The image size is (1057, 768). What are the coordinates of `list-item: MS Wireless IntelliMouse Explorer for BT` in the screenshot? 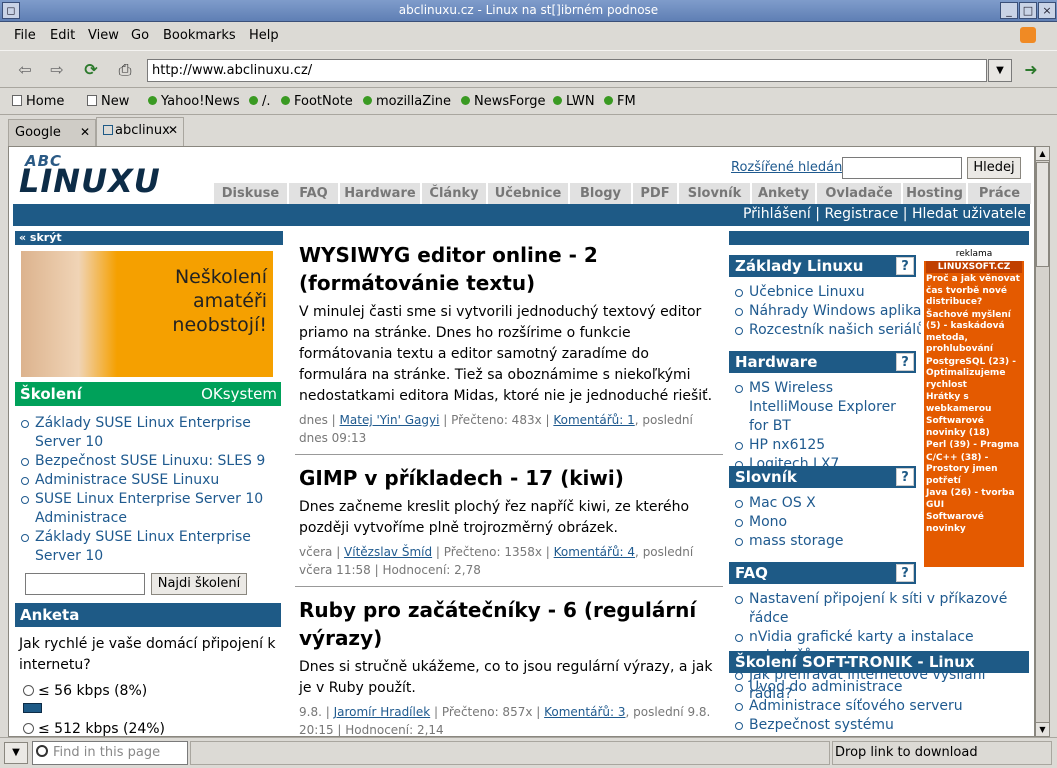 It's located at (824, 407).